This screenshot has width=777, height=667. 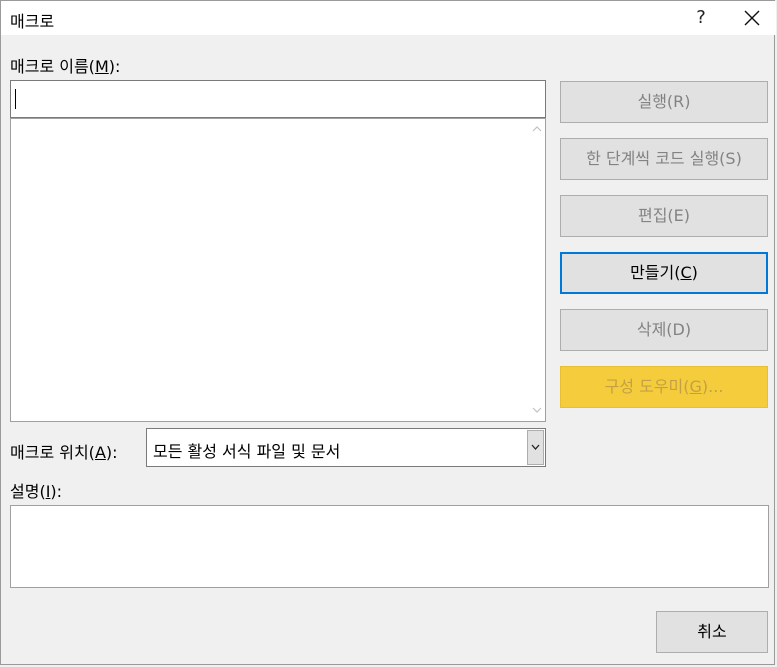 What do you see at coordinates (388, 18) in the screenshot?
I see `title-bar: 매크로 ?` at bounding box center [388, 18].